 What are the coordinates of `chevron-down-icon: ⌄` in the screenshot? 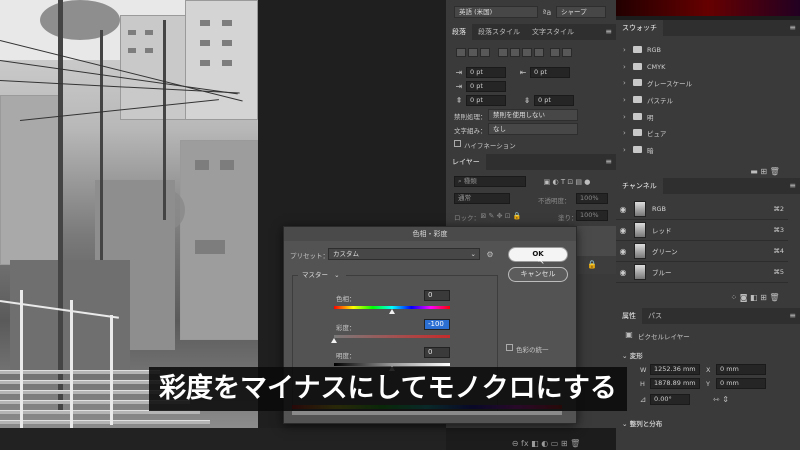 It's located at (626, 356).